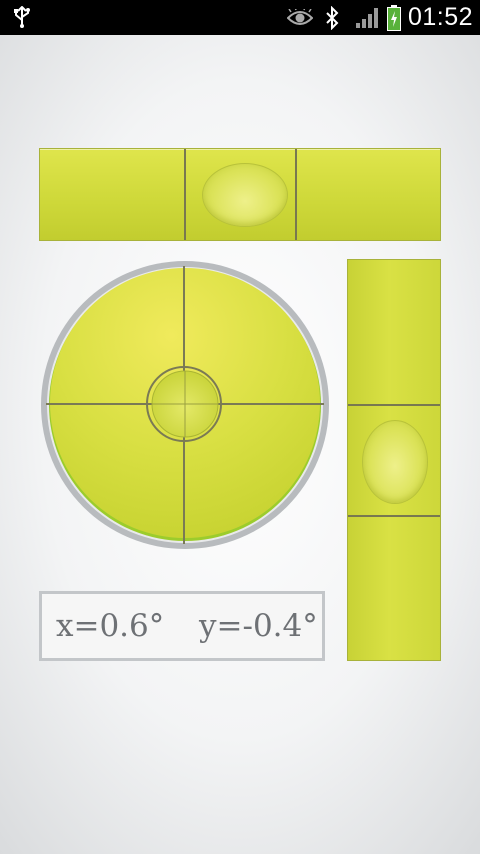 This screenshot has width=480, height=854. What do you see at coordinates (245, 195) in the screenshot?
I see `horizontal-bubble` at bounding box center [245, 195].